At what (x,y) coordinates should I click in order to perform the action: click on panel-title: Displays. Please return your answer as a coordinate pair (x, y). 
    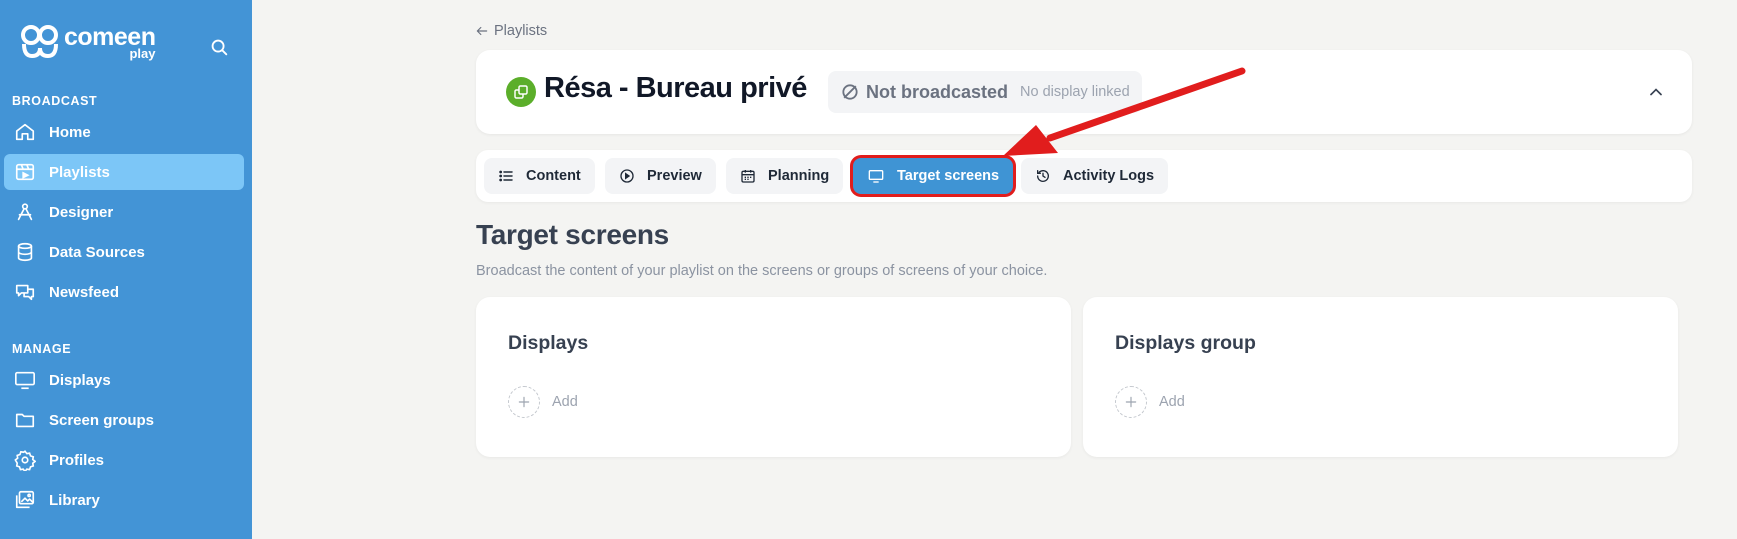
    Looking at the image, I should click on (548, 343).